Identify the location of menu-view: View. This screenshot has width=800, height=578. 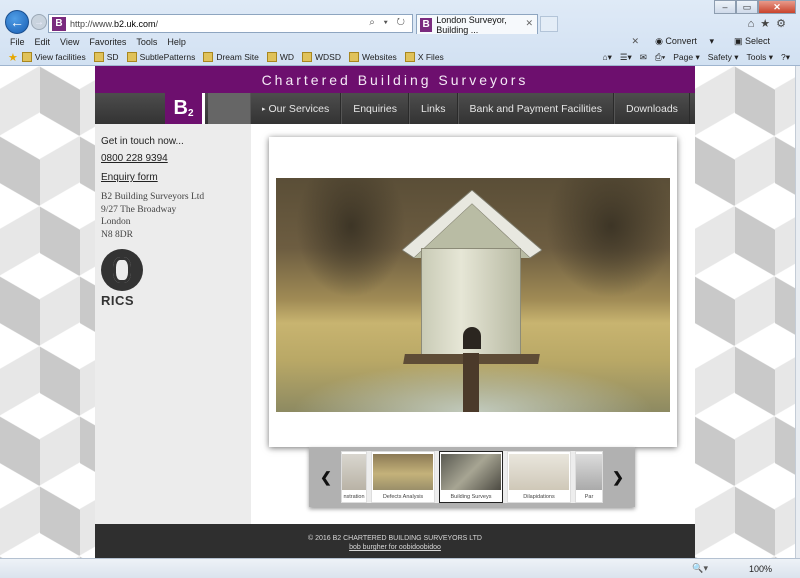
(69, 42).